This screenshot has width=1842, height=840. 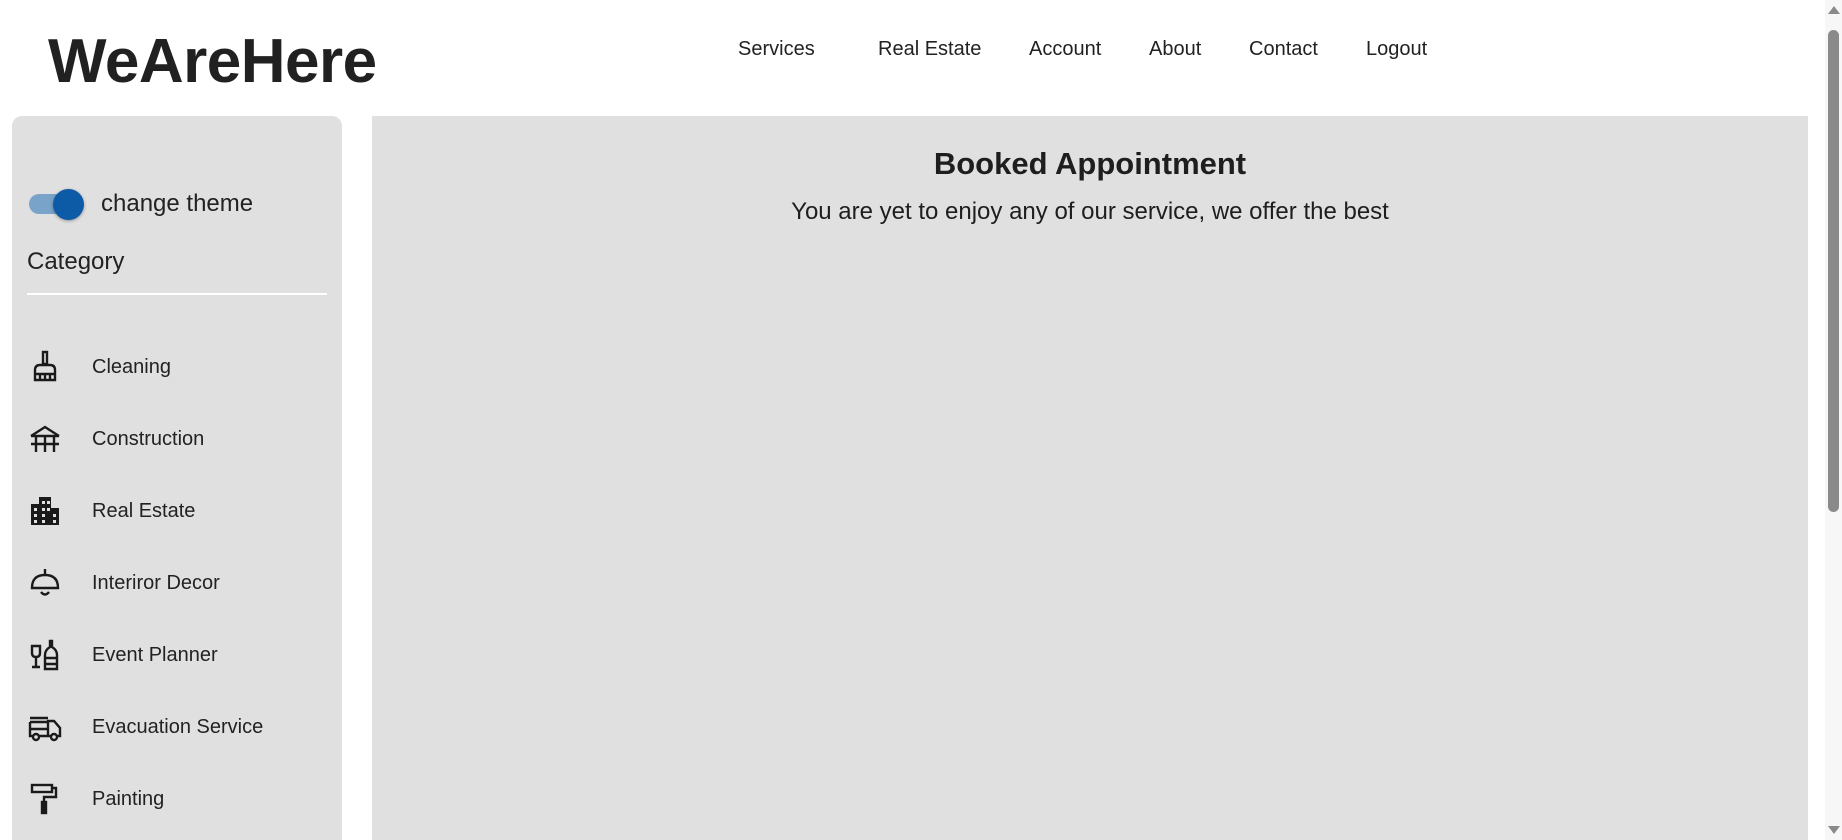 I want to click on category-divider, so click(x=177, y=294).